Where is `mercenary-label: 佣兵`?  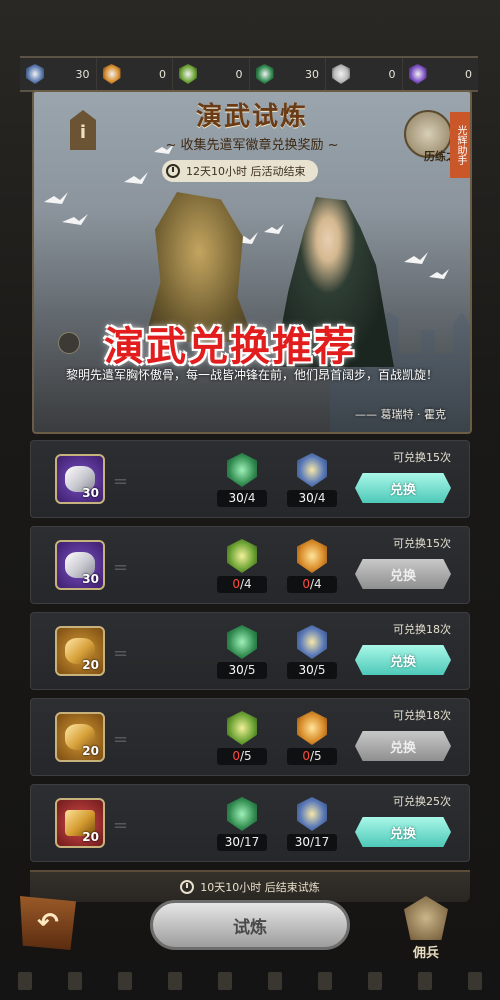
mercenary-label: 佣兵 is located at coordinates (425, 953).